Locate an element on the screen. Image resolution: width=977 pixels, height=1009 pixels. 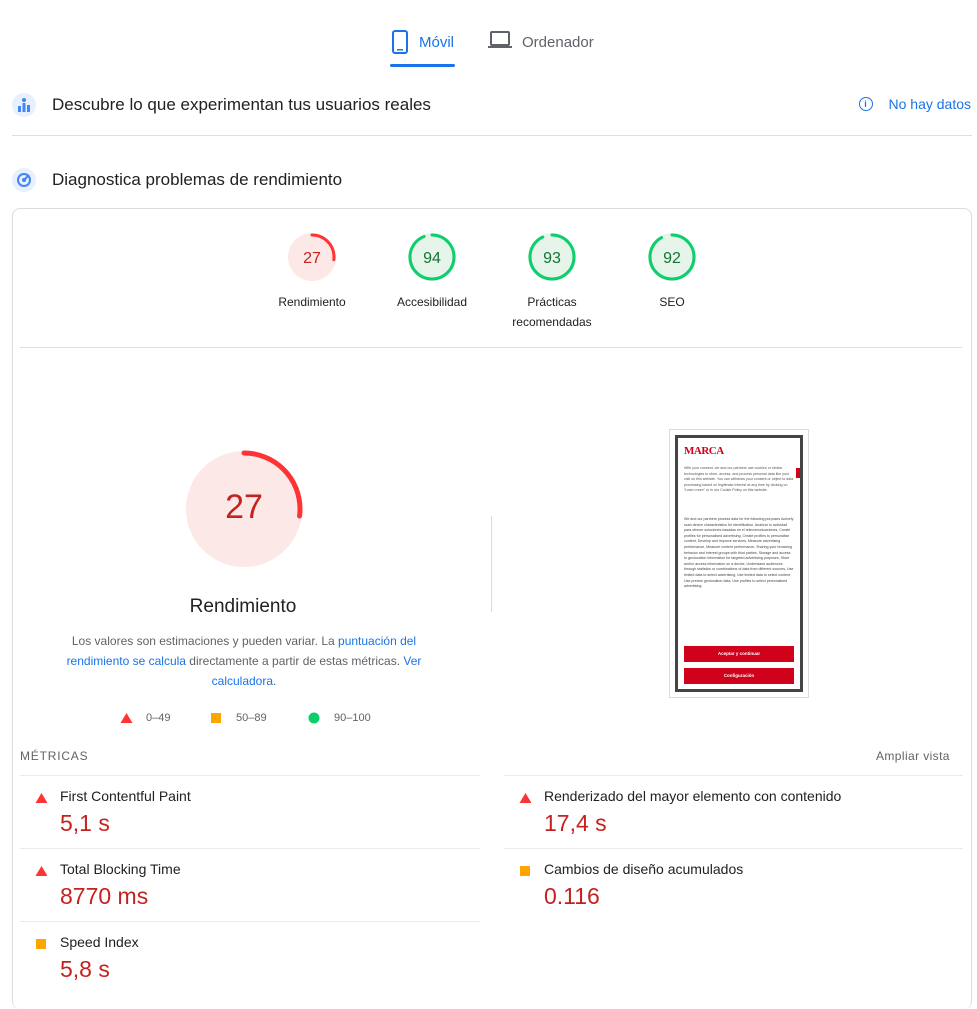
gauge-ring: 93 is located at coordinates (552, 257).